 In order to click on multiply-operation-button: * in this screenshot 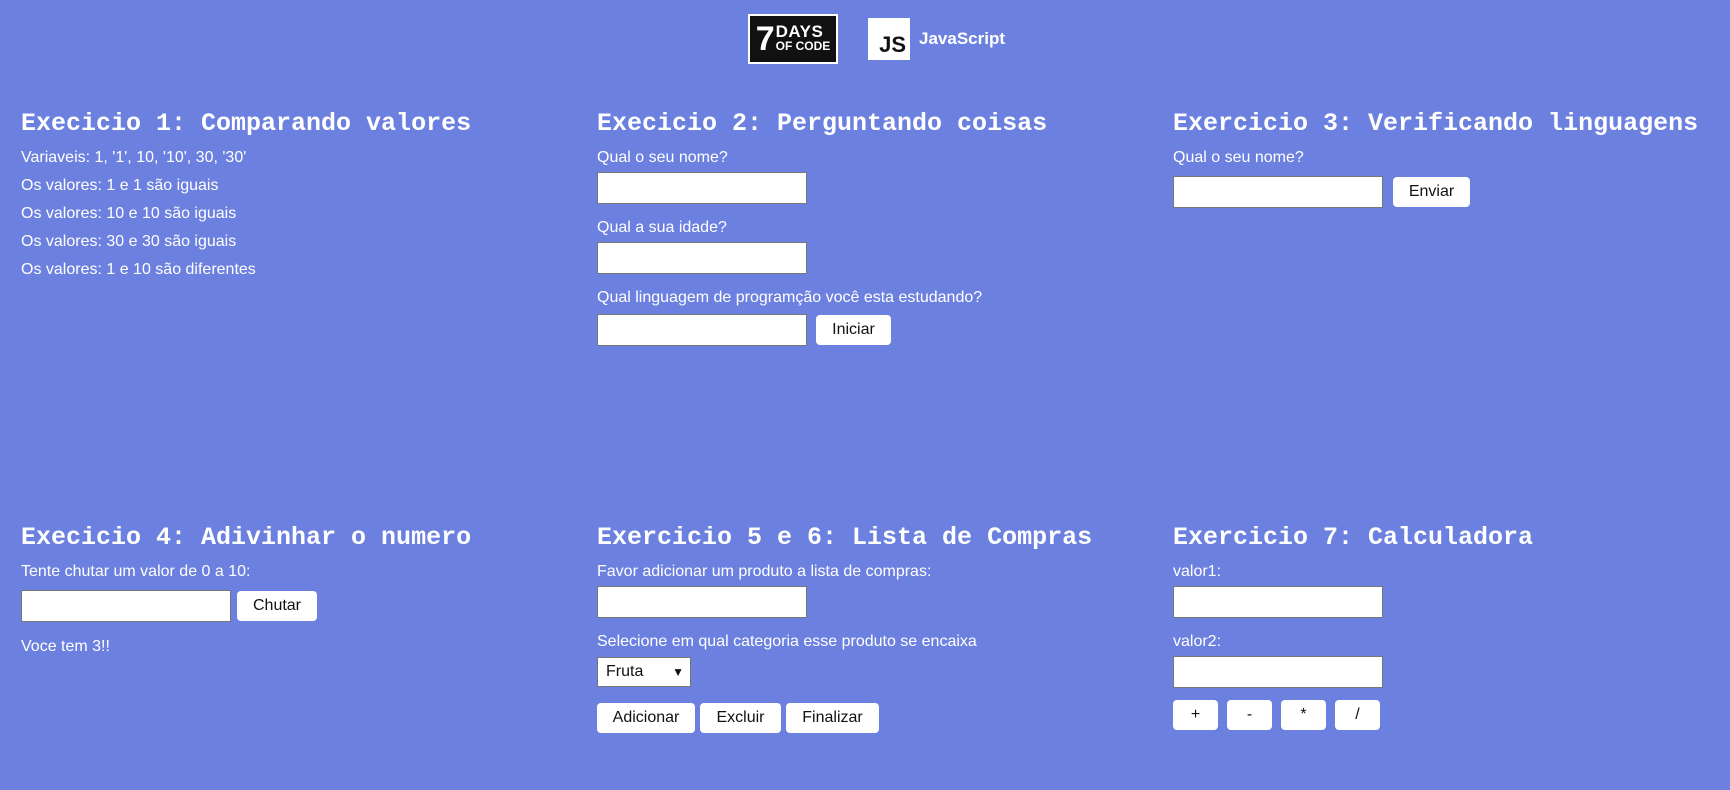, I will do `click(1303, 715)`.